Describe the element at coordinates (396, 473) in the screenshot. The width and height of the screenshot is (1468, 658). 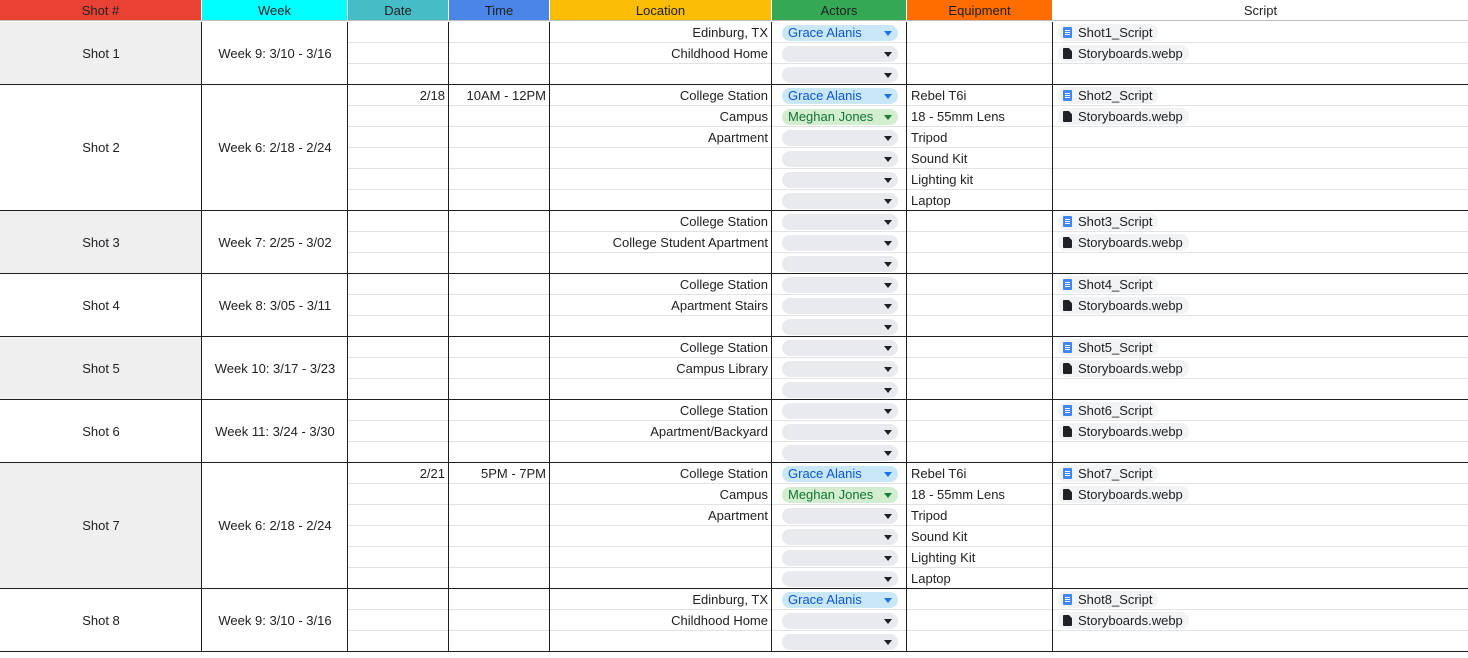
I see `shot-date: 2/21` at that location.